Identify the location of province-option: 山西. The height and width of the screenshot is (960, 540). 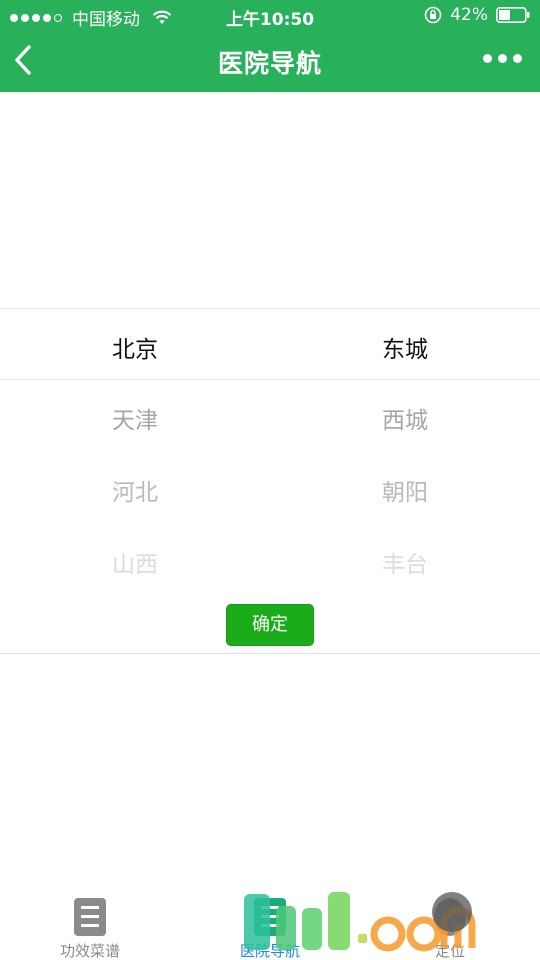
(135, 562).